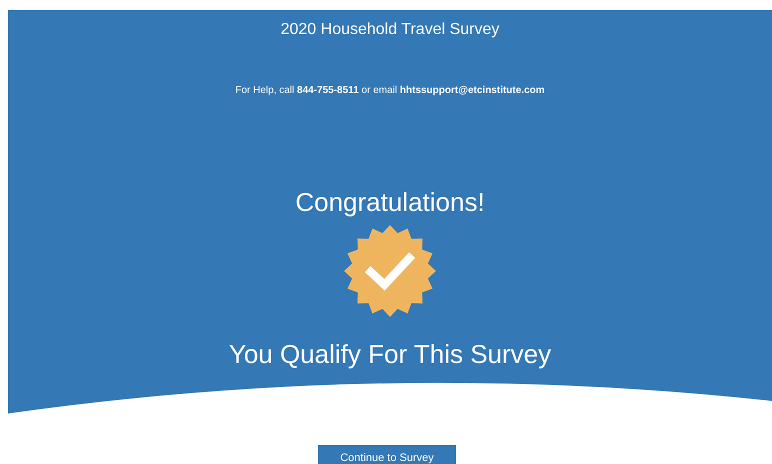 Image resolution: width=772 pixels, height=464 pixels. What do you see at coordinates (390, 30) in the screenshot?
I see `survey-title: 2020 Household Travel Survey` at bounding box center [390, 30].